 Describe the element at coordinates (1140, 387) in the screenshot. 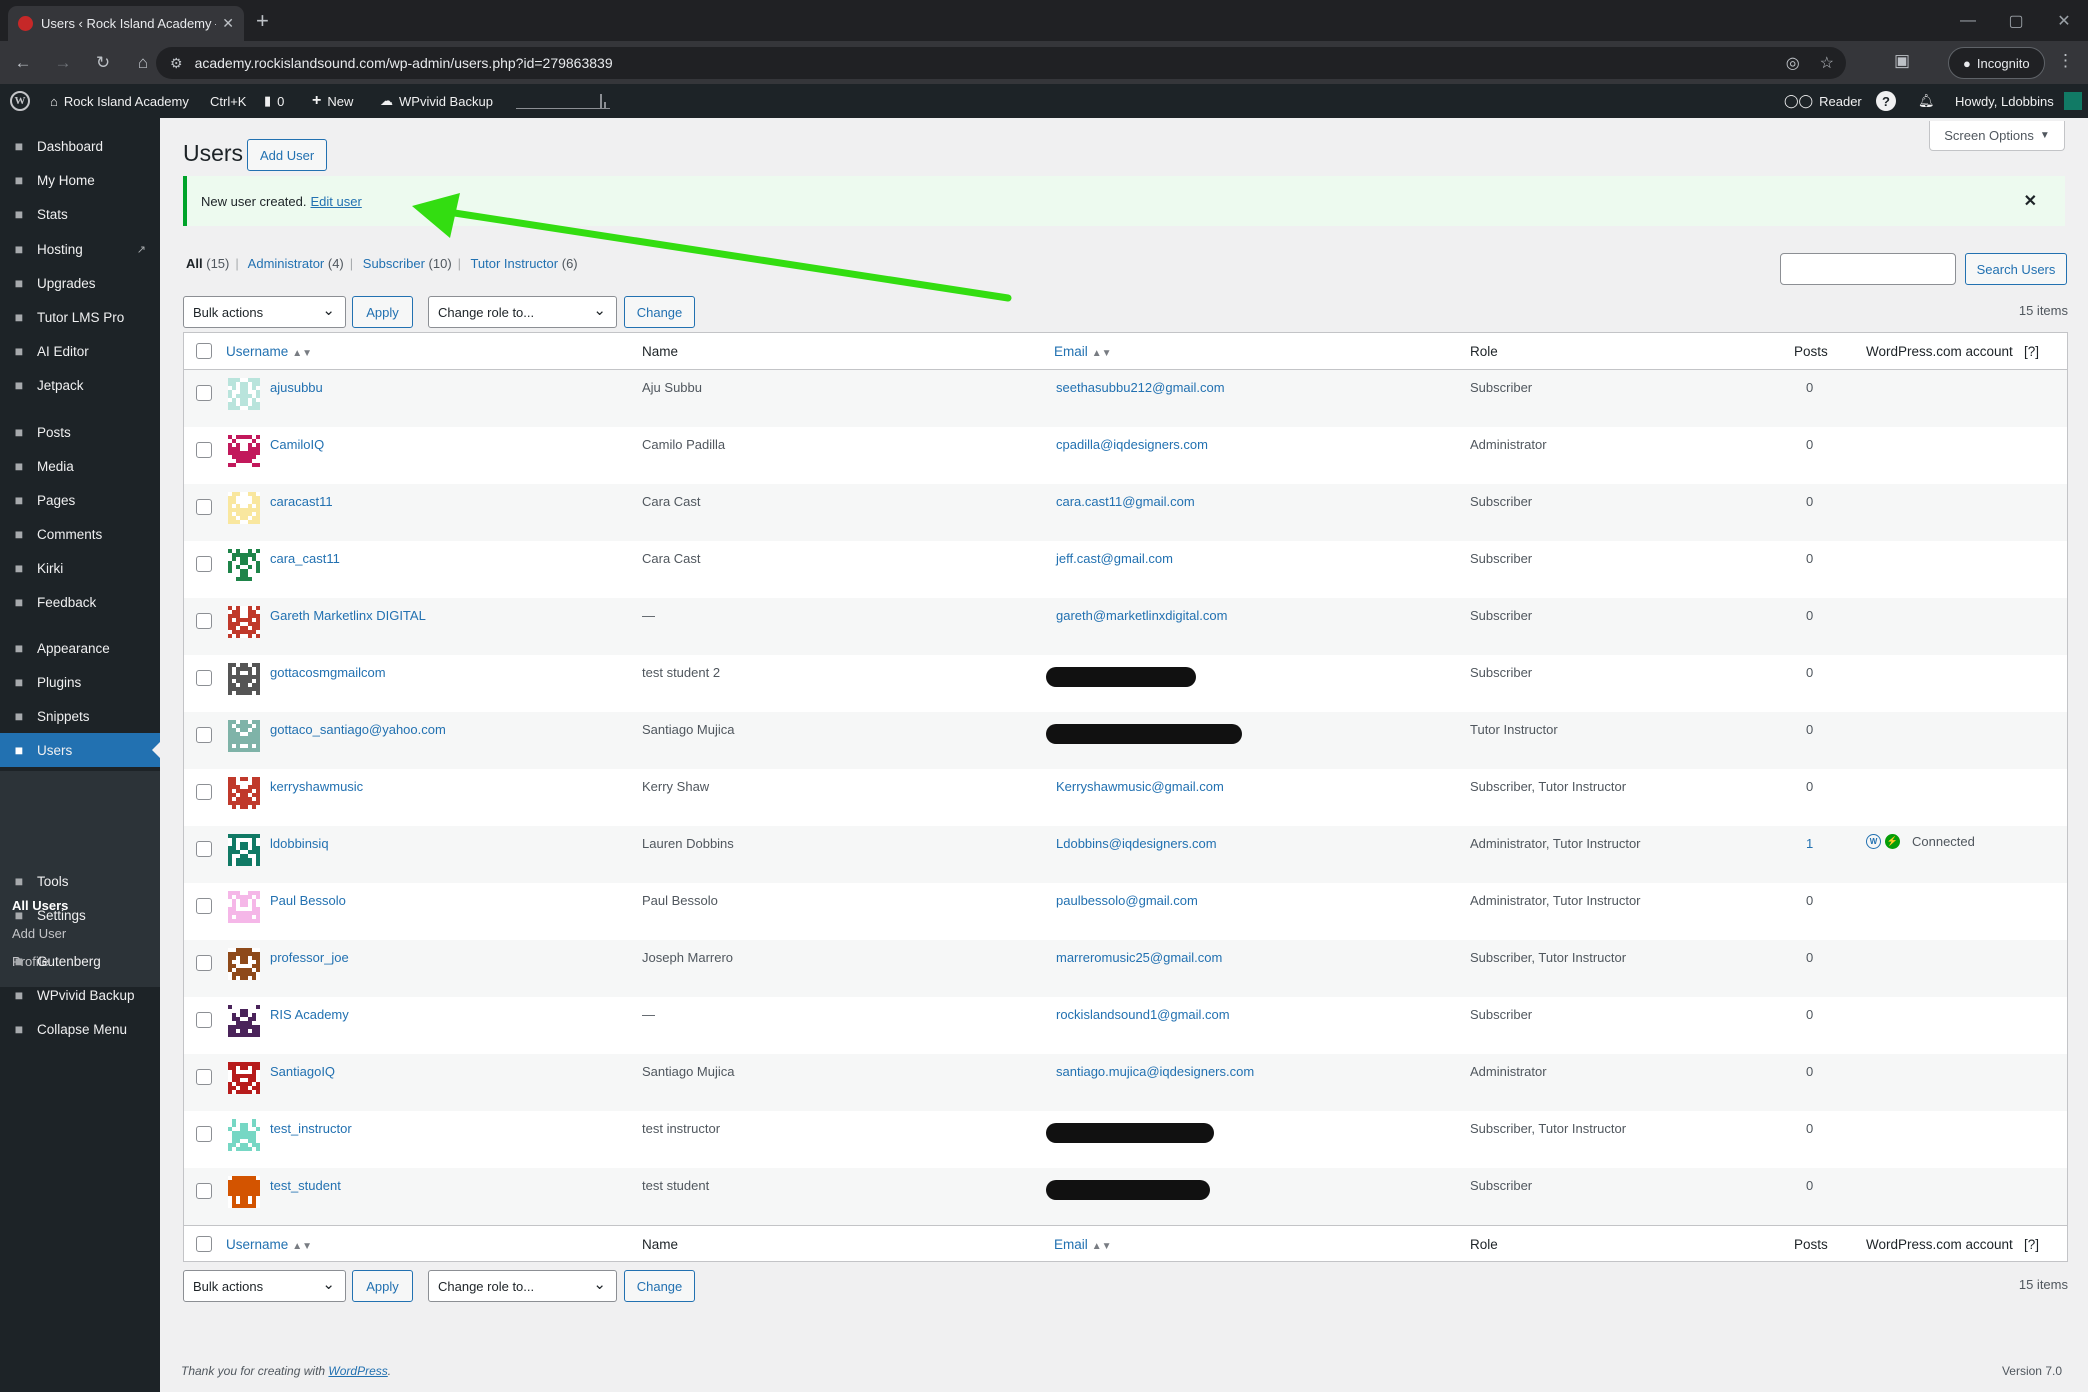

I see `email-link: seethasubbu212@gmail.com` at that location.